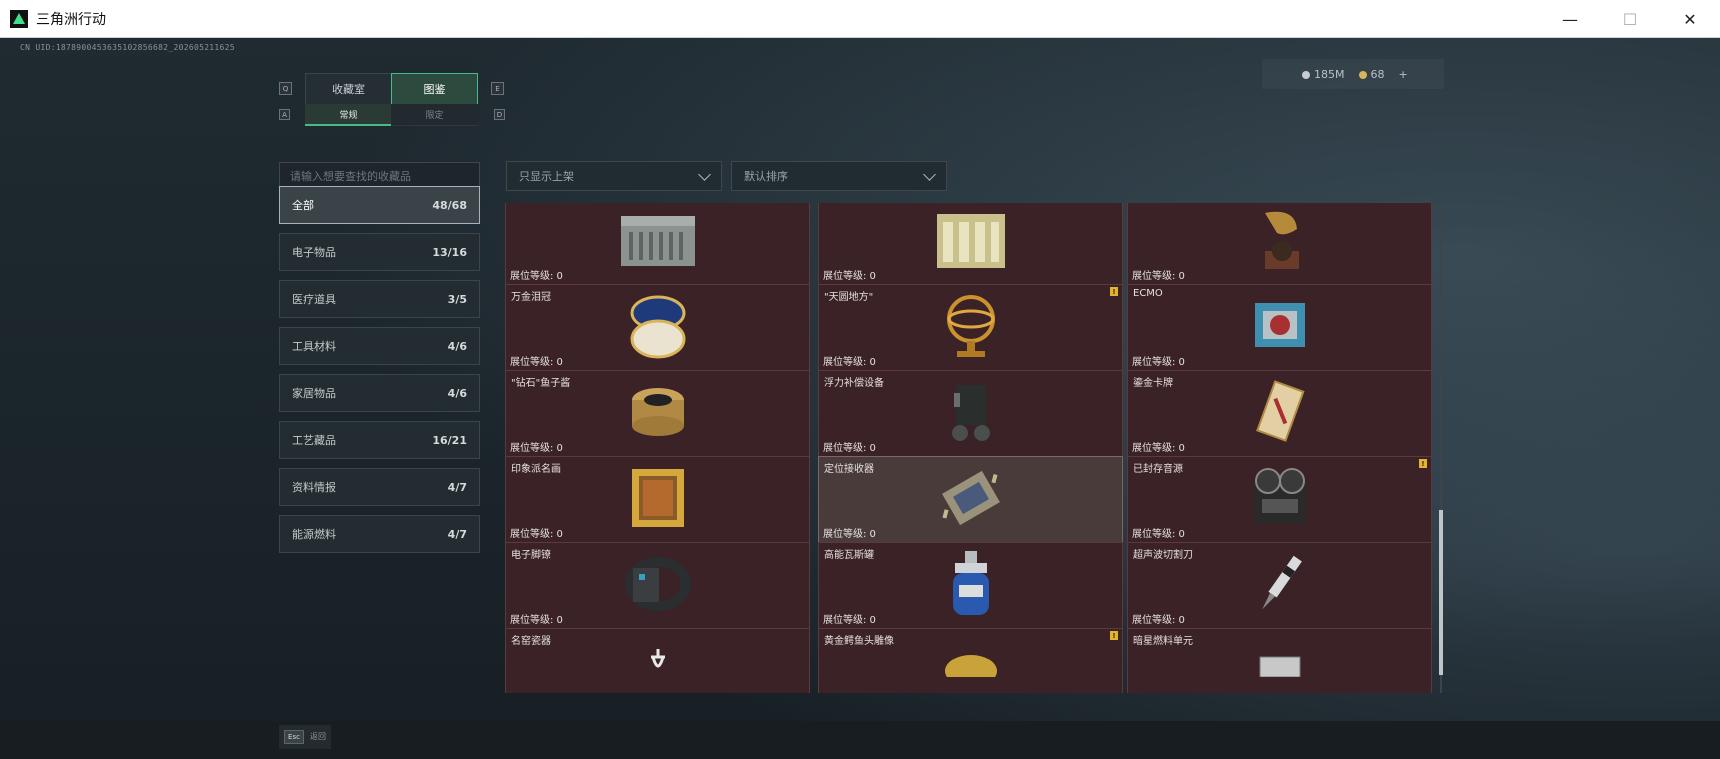 The image size is (1720, 759). I want to click on window-controls: — ☐ ✕, so click(1630, 19).